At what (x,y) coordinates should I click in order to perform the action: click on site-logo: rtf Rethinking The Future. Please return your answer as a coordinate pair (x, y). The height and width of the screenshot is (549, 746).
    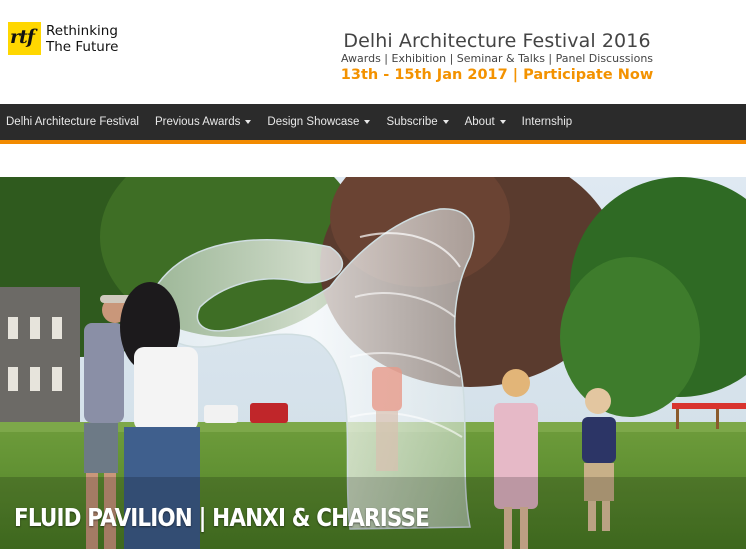
    Looking at the image, I should click on (63, 38).